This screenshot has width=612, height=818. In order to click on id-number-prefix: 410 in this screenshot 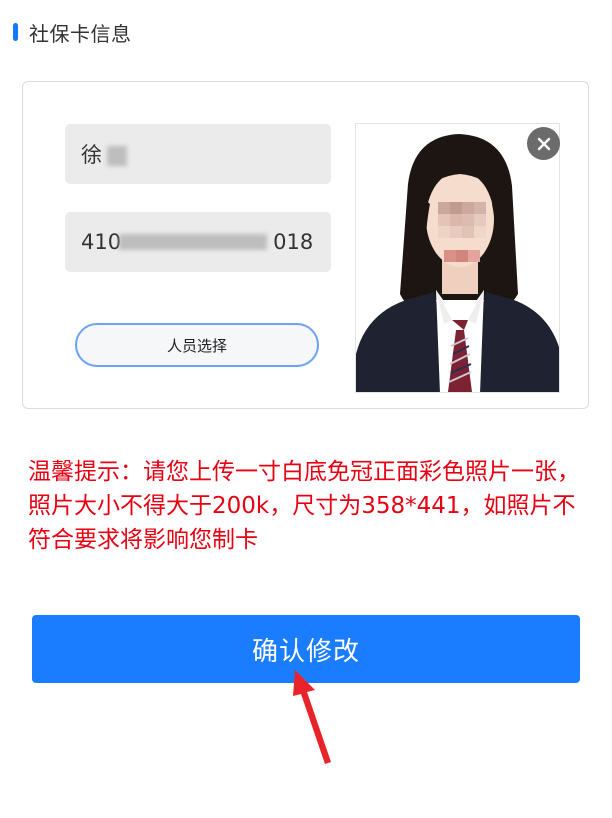, I will do `click(101, 242)`.